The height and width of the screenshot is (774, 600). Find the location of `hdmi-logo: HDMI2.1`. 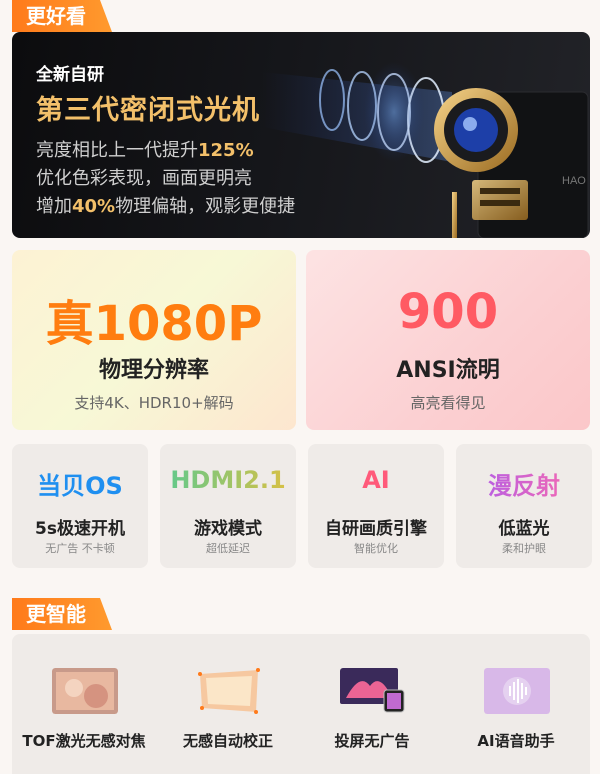

hdmi-logo: HDMI2.1 is located at coordinates (228, 480).